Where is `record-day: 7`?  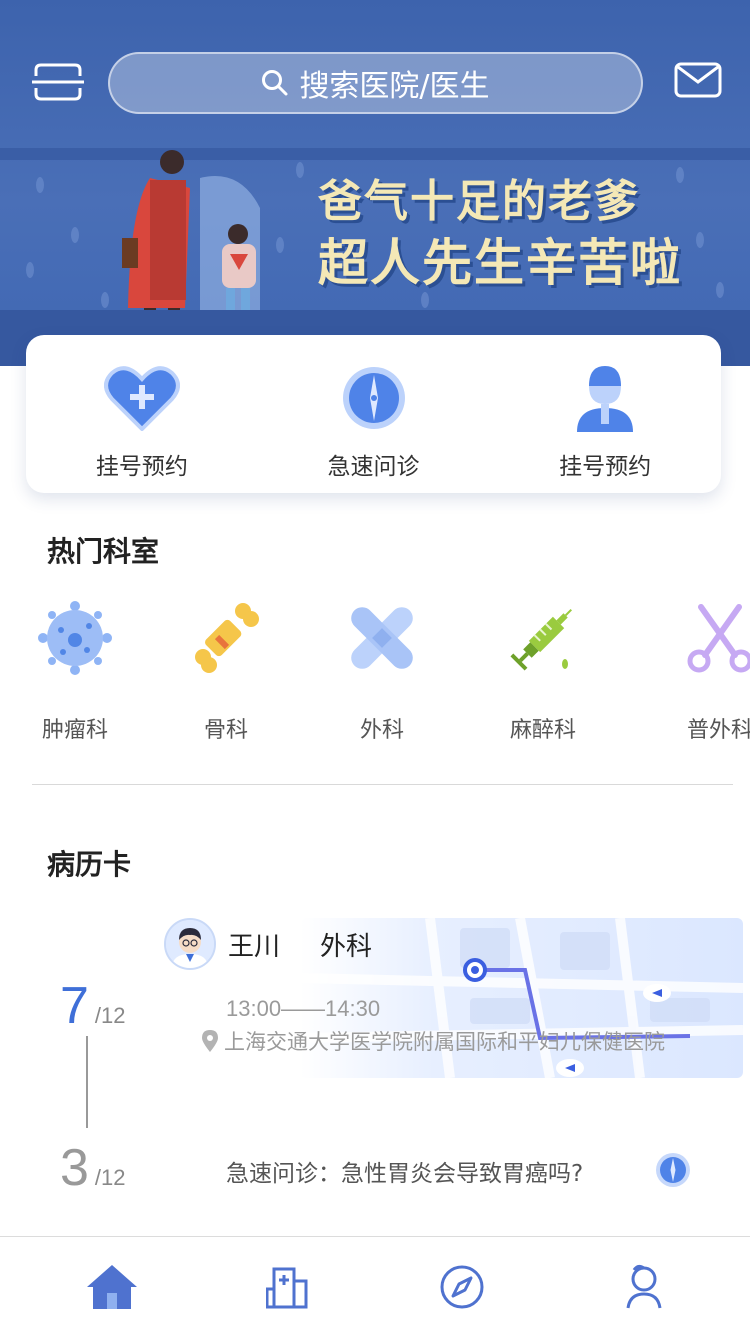 record-day: 7 is located at coordinates (74, 1006).